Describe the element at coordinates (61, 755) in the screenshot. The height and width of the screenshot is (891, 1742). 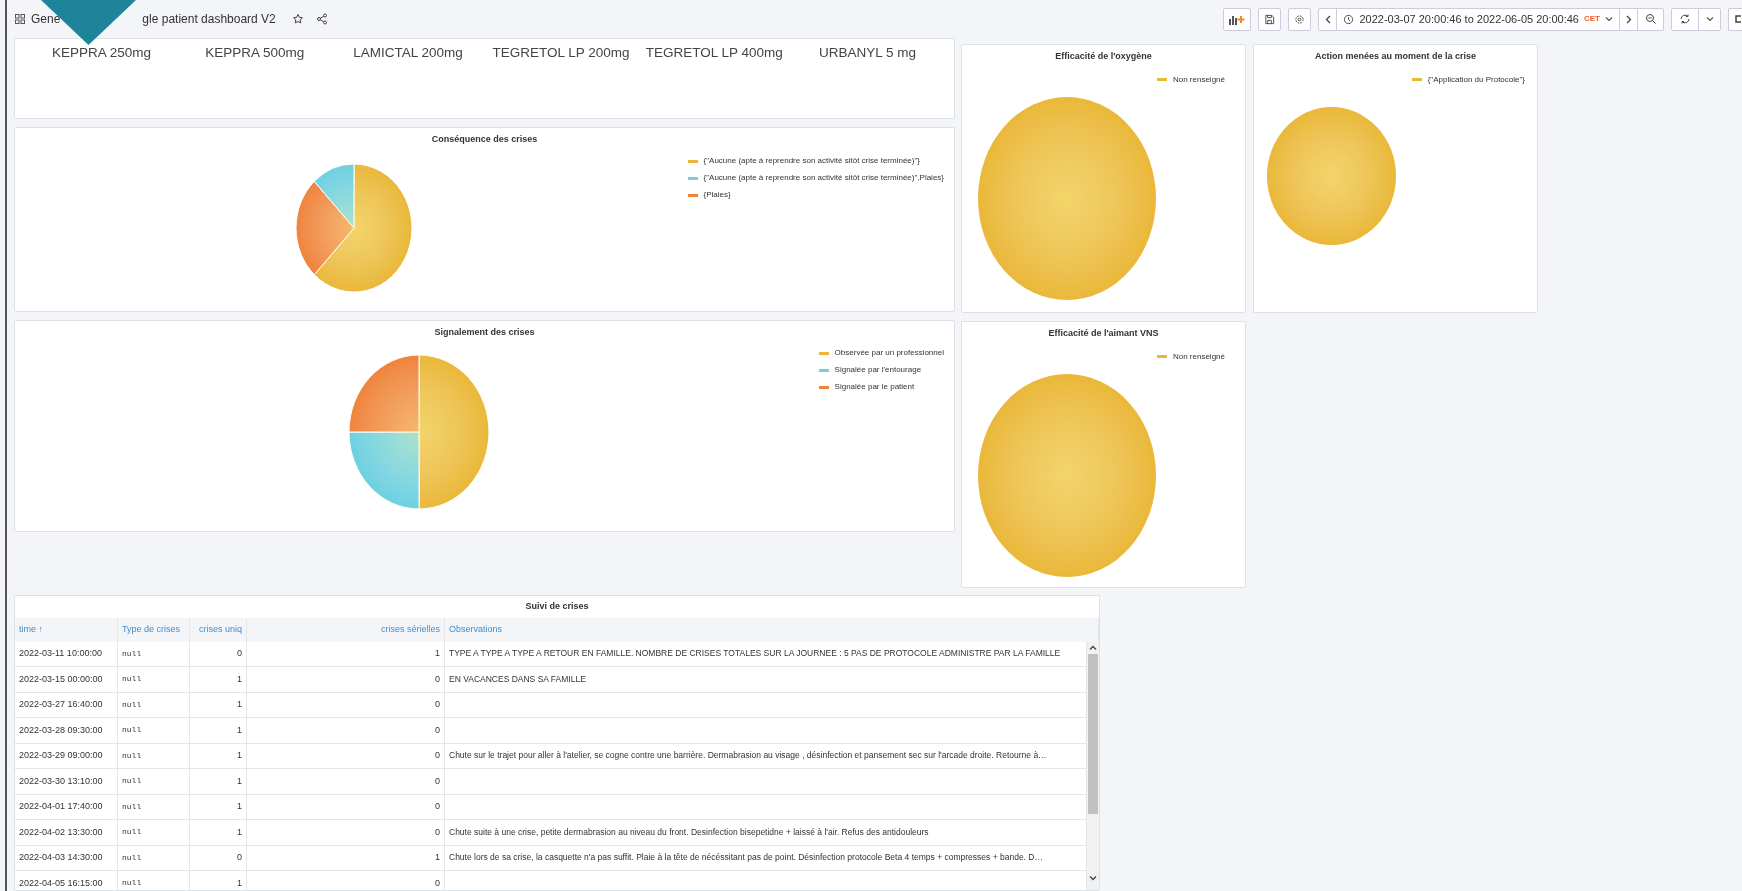
I see `table-cell-text: 2022-03-29 09:00:00` at that location.